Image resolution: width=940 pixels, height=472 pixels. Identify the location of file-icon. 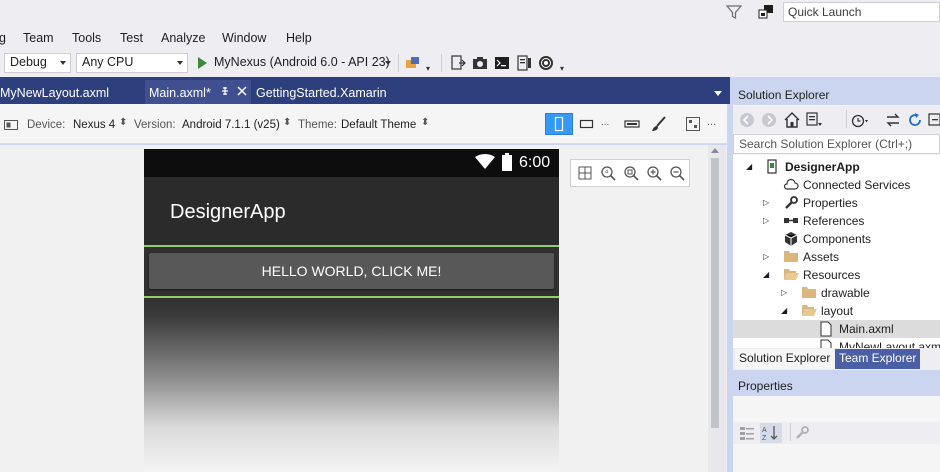
(826, 343).